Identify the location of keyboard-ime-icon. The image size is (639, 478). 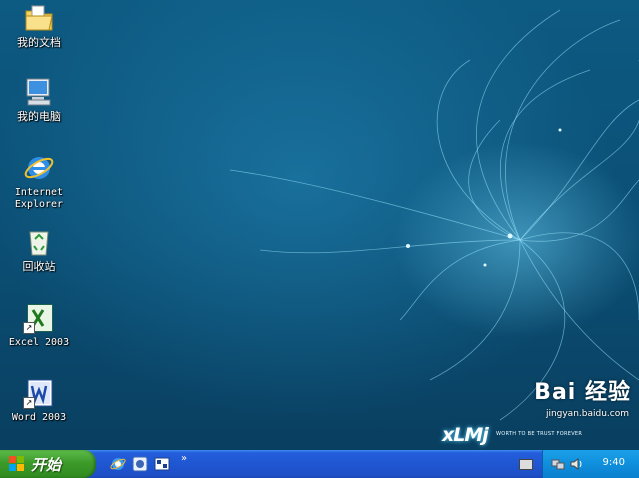
(526, 464).